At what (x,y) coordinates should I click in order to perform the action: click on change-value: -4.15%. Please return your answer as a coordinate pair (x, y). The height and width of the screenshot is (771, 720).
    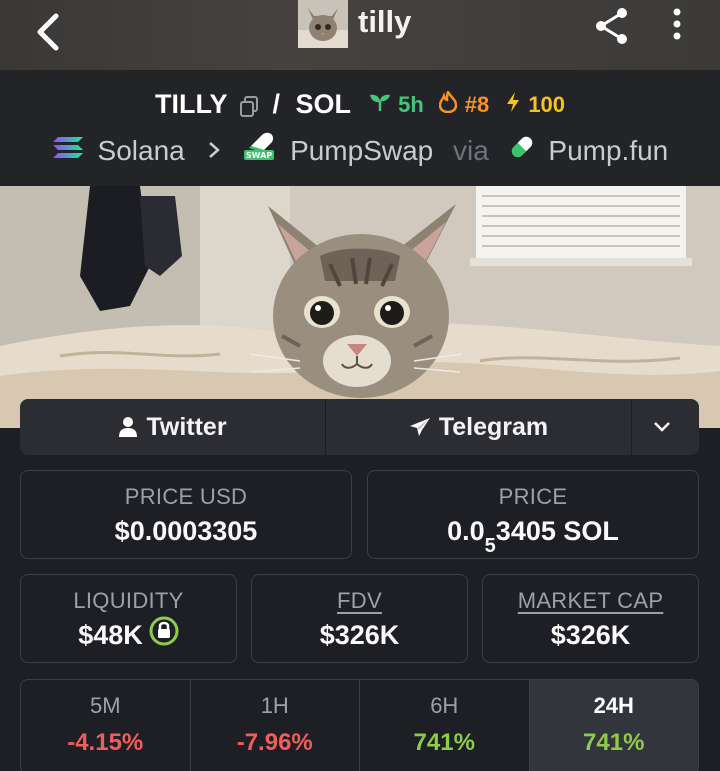
    Looking at the image, I should click on (105, 742).